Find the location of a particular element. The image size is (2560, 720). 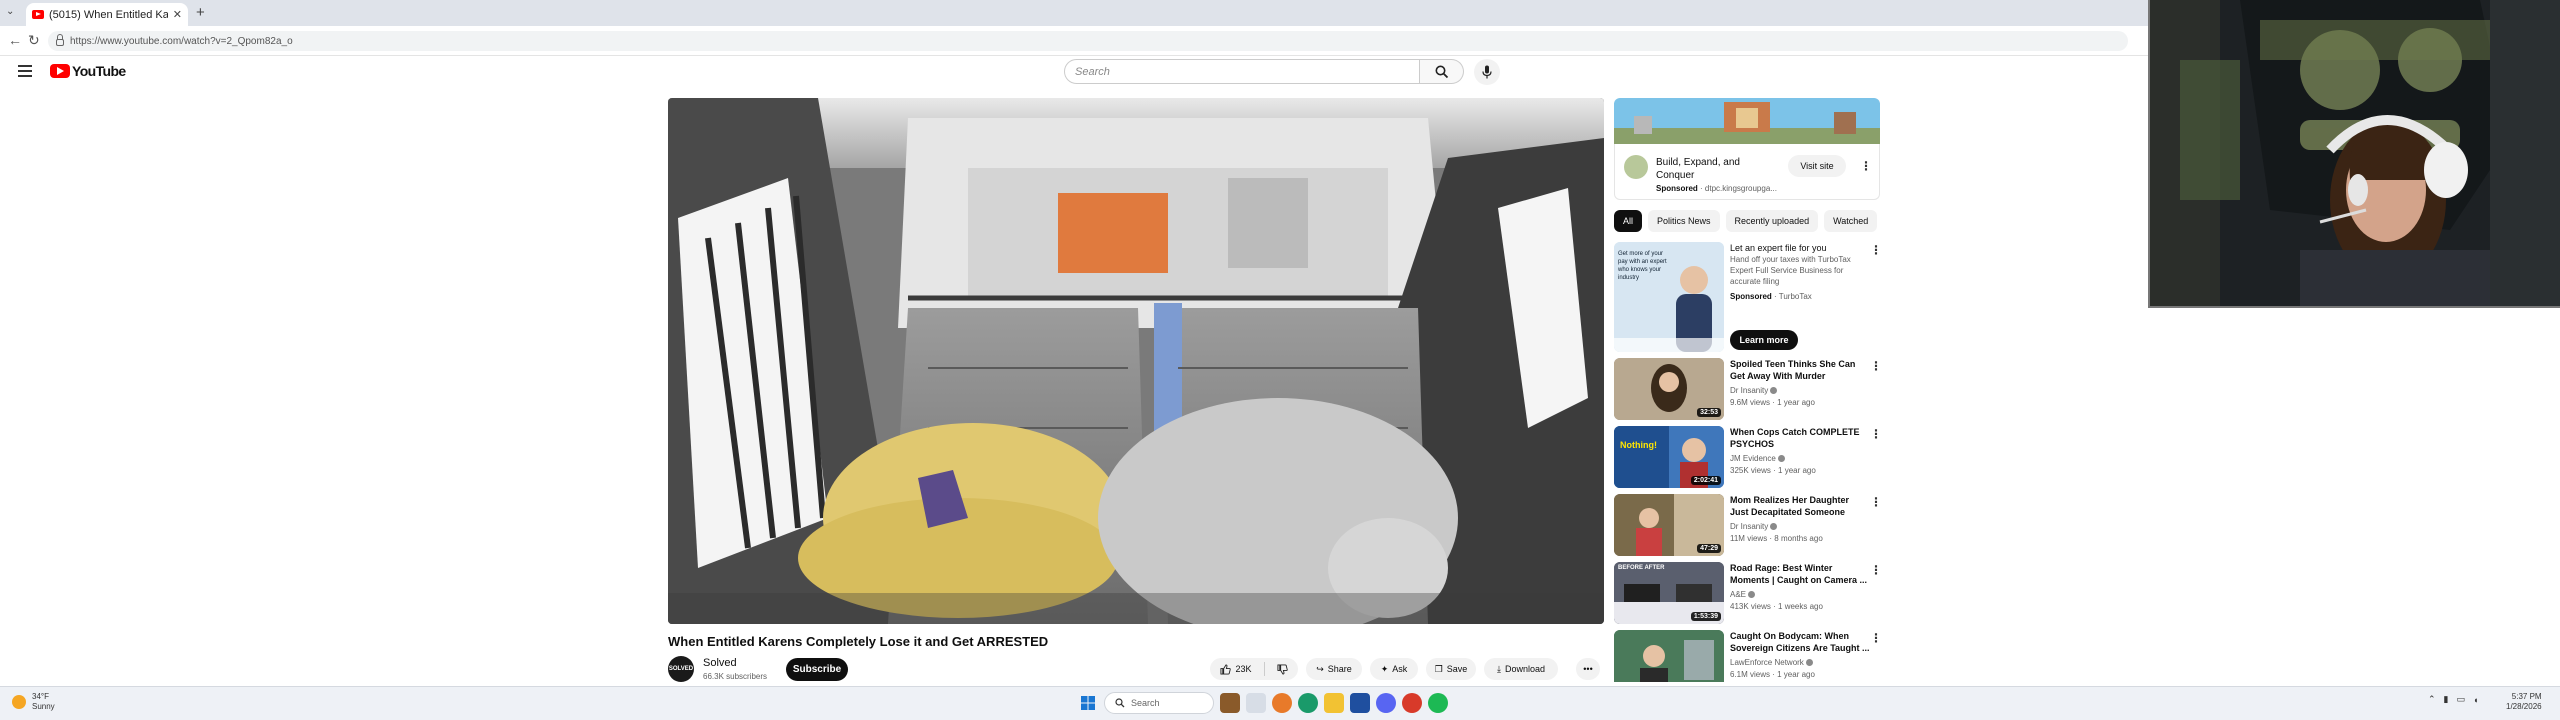

menu-icon is located at coordinates (25, 71).